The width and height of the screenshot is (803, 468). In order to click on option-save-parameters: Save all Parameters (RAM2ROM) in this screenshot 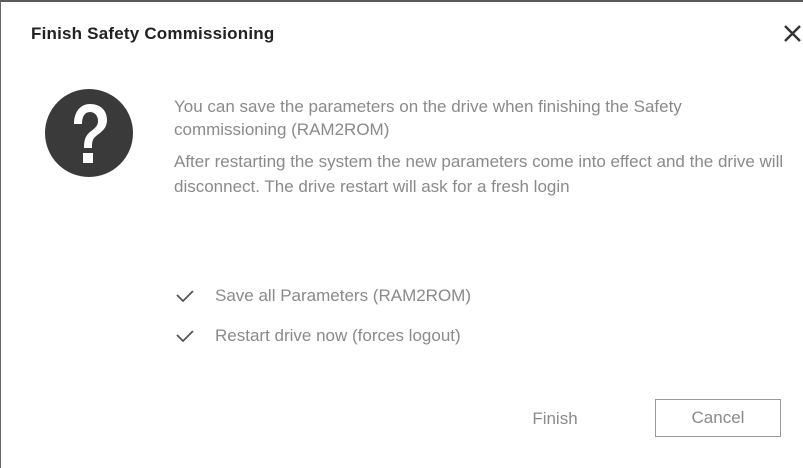, I will do `click(323, 296)`.